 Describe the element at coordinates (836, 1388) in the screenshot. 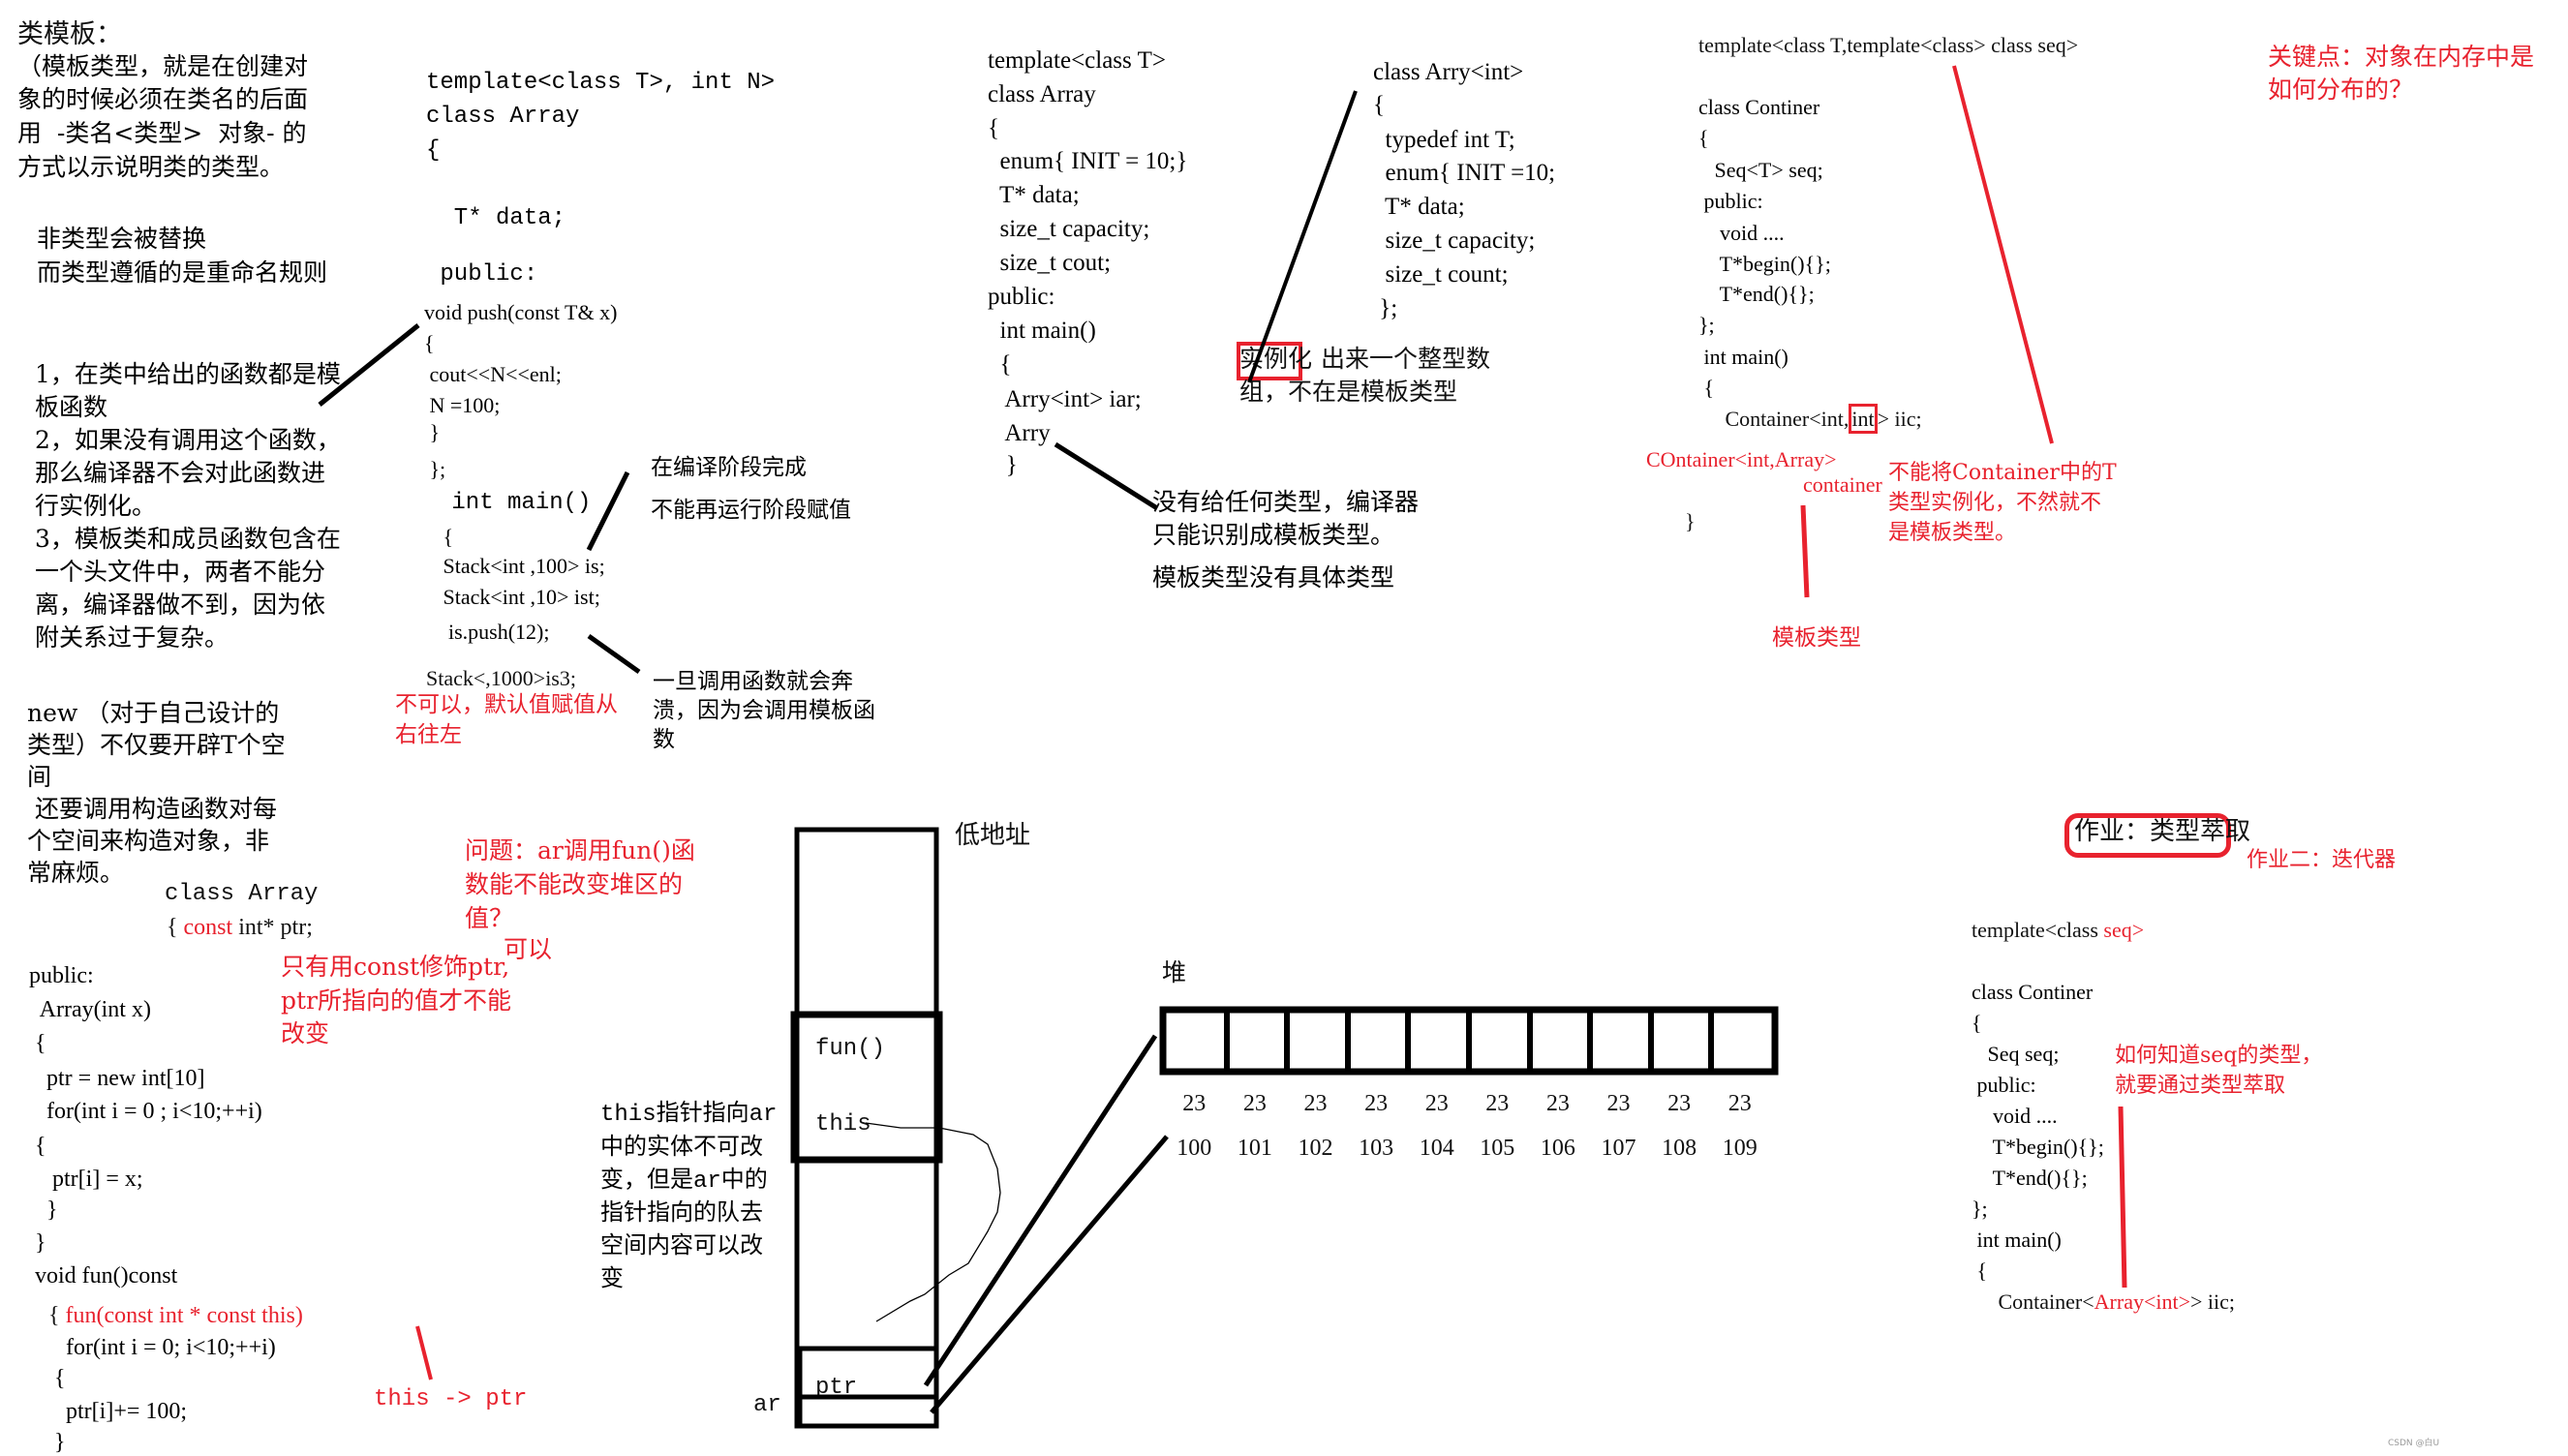

I see `ar-ptr-label: ptr` at that location.